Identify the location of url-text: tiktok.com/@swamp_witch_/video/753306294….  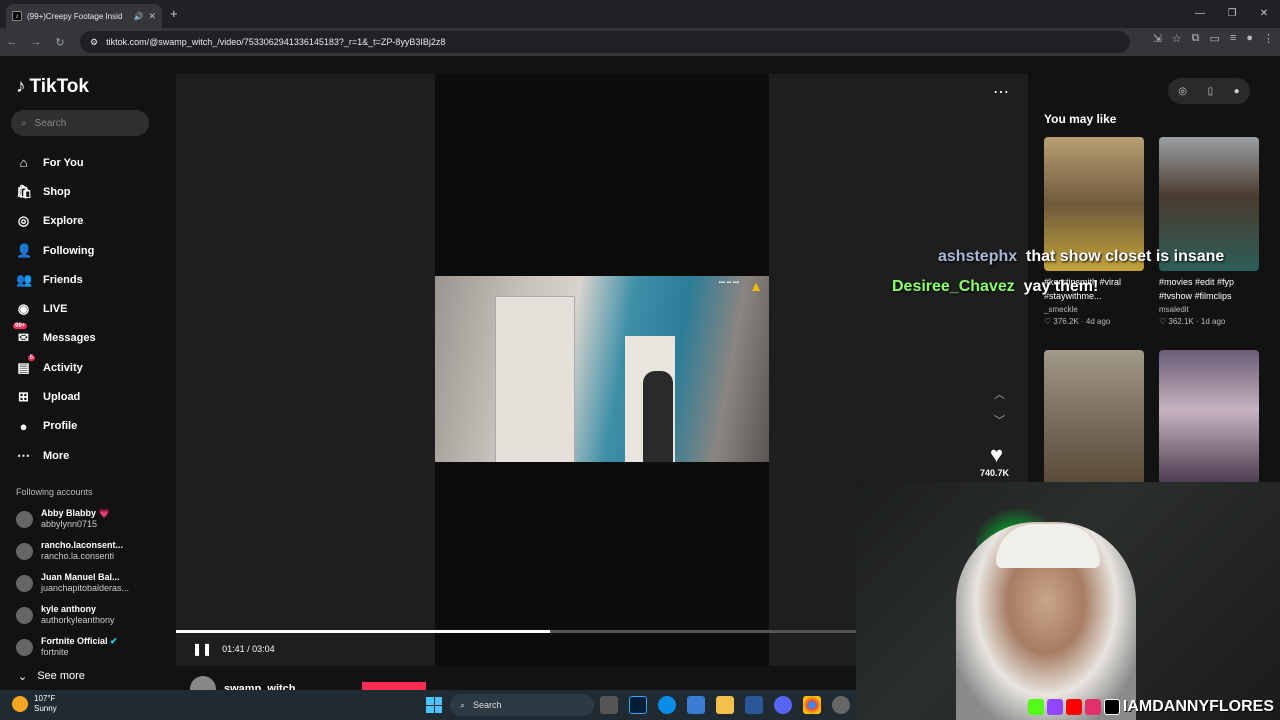
(276, 42).